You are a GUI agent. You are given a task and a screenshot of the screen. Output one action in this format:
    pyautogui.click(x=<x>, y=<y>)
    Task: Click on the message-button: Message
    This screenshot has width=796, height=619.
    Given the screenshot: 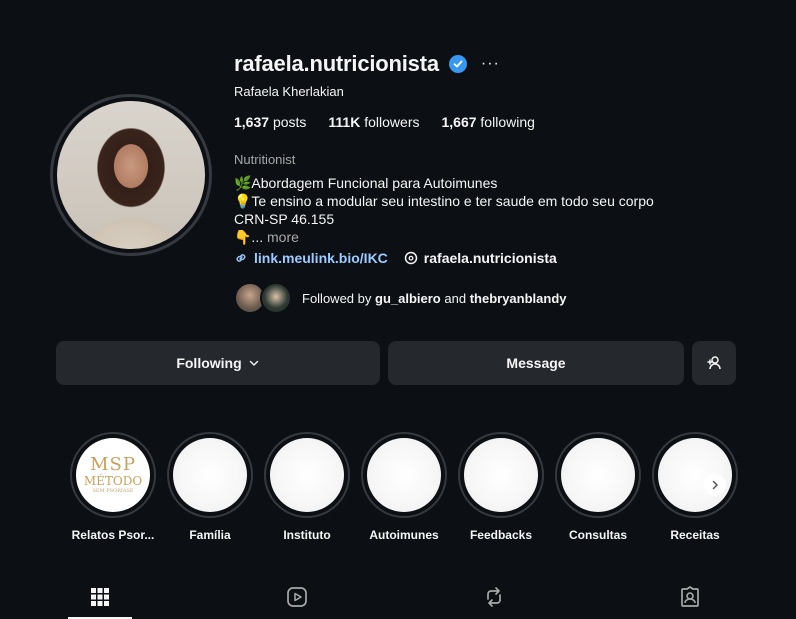 What is the action you would take?
    pyautogui.click(x=536, y=363)
    